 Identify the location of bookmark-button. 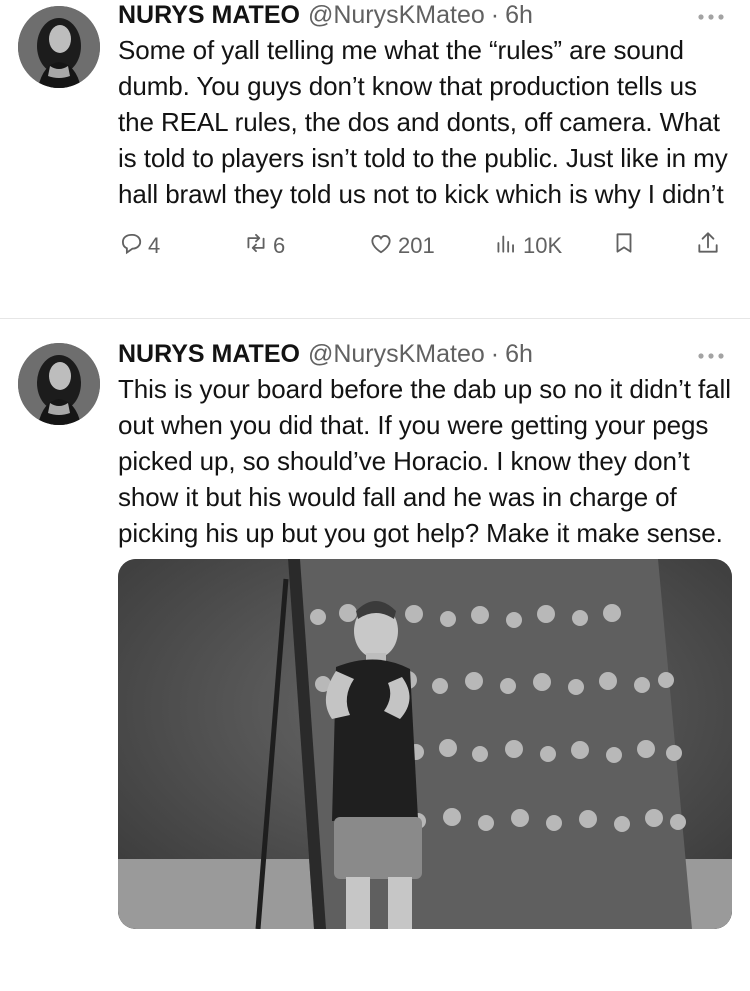
(653, 246).